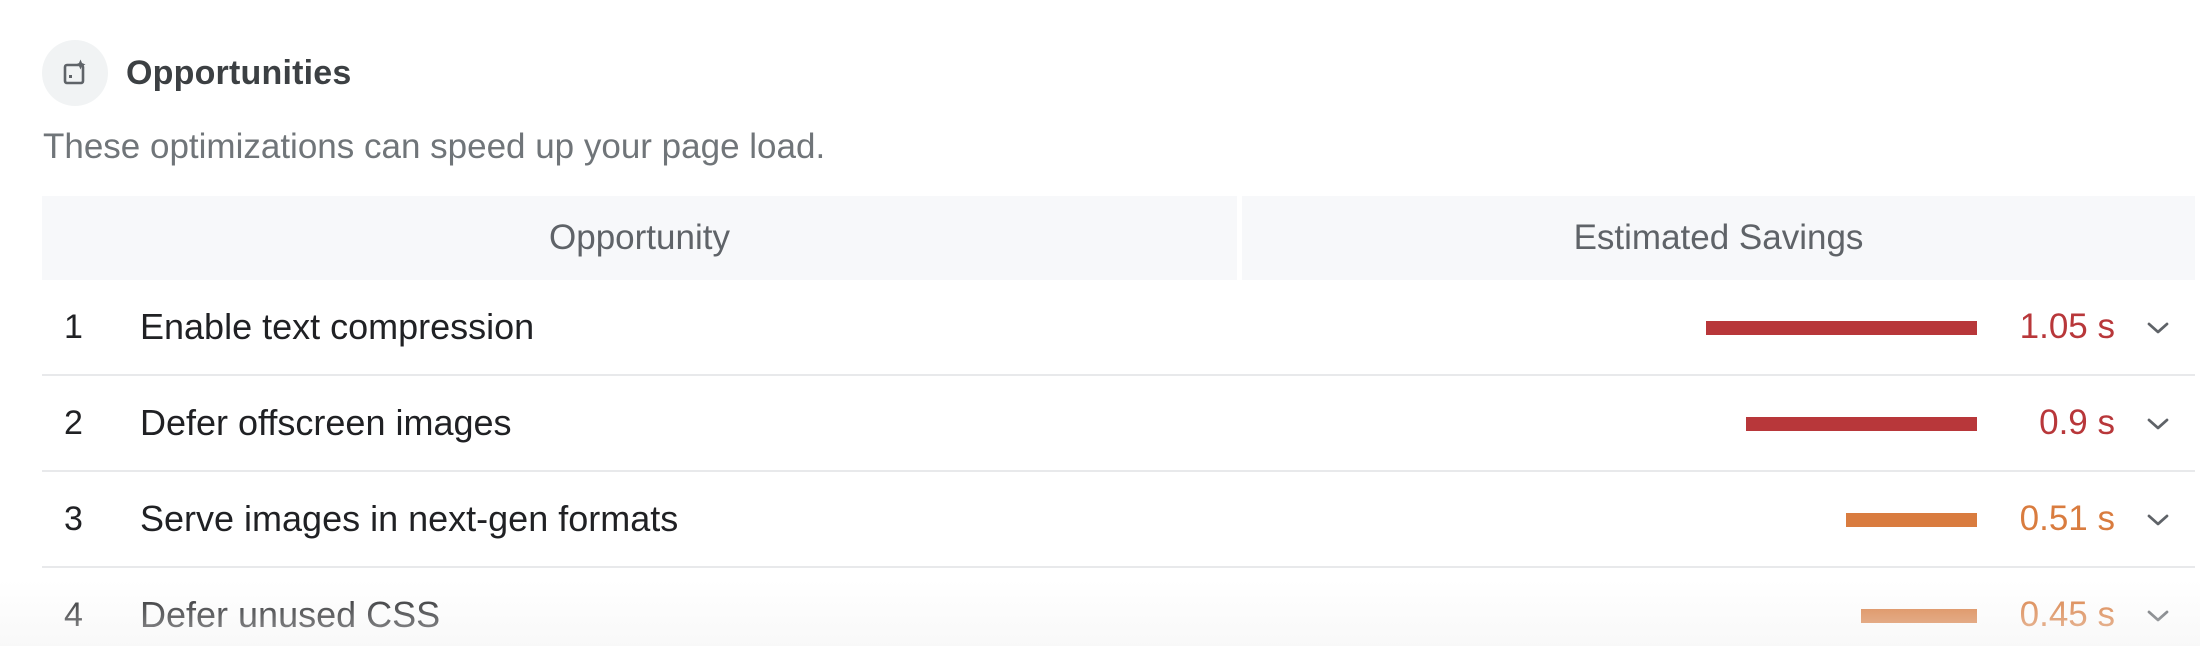 The image size is (2200, 646). I want to click on row-number: 3, so click(73, 518).